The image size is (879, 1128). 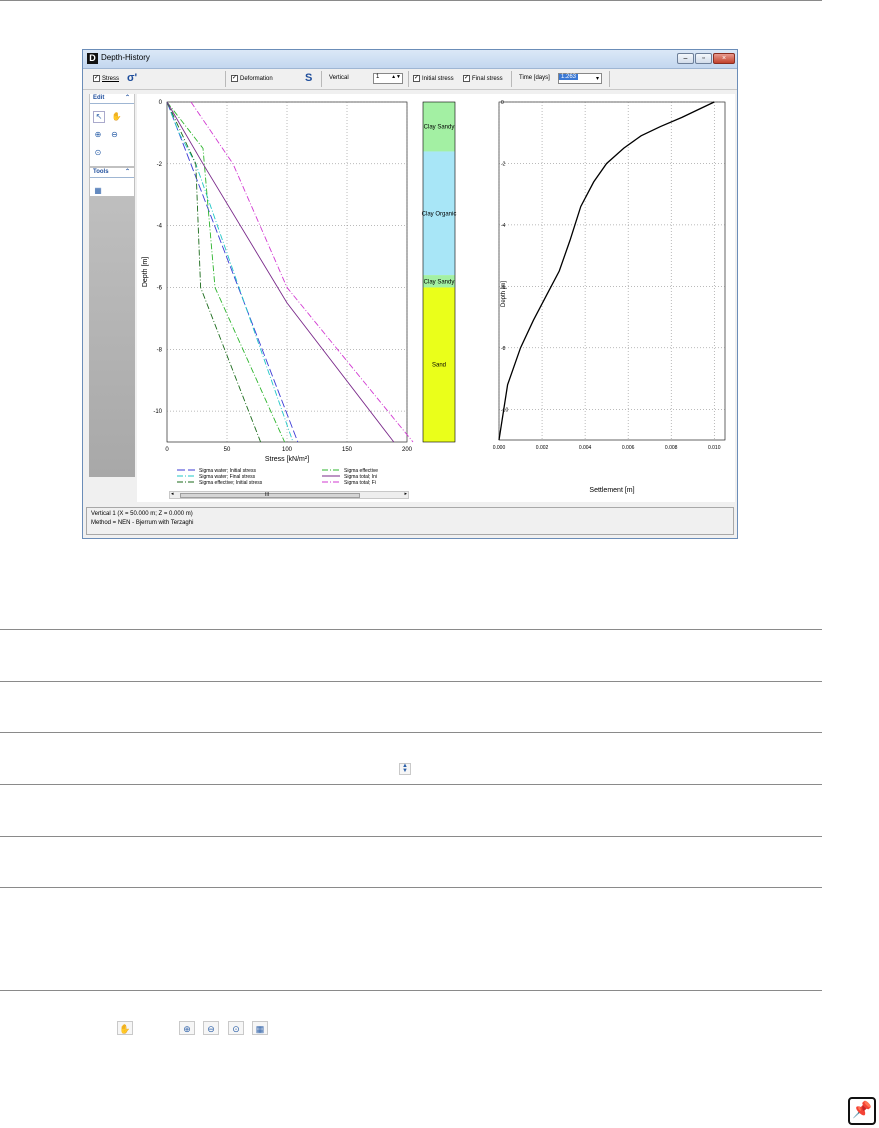 I want to click on stress-x-axis-label: Stress [kN/m²], so click(x=287, y=459).